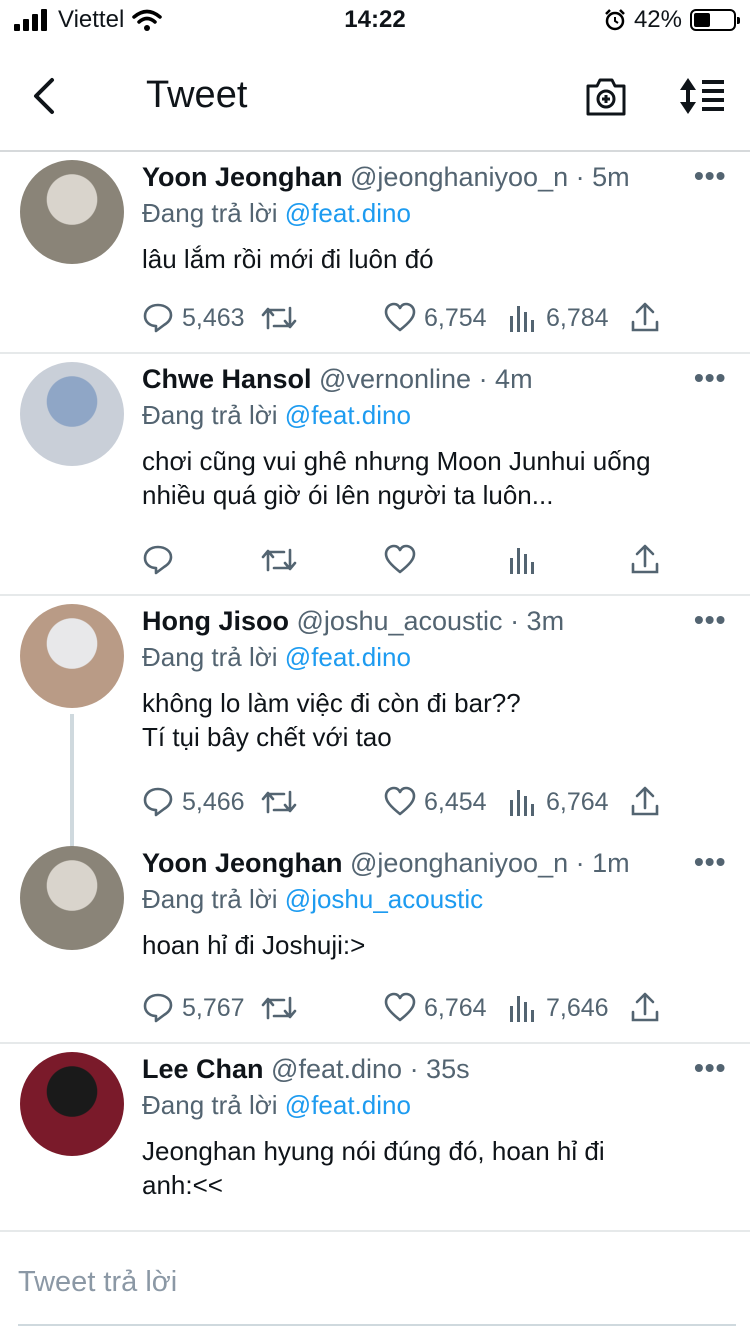 This screenshot has height=1334, width=750. Describe the element at coordinates (455, 1007) in the screenshot. I see `like-count: 6,764` at that location.